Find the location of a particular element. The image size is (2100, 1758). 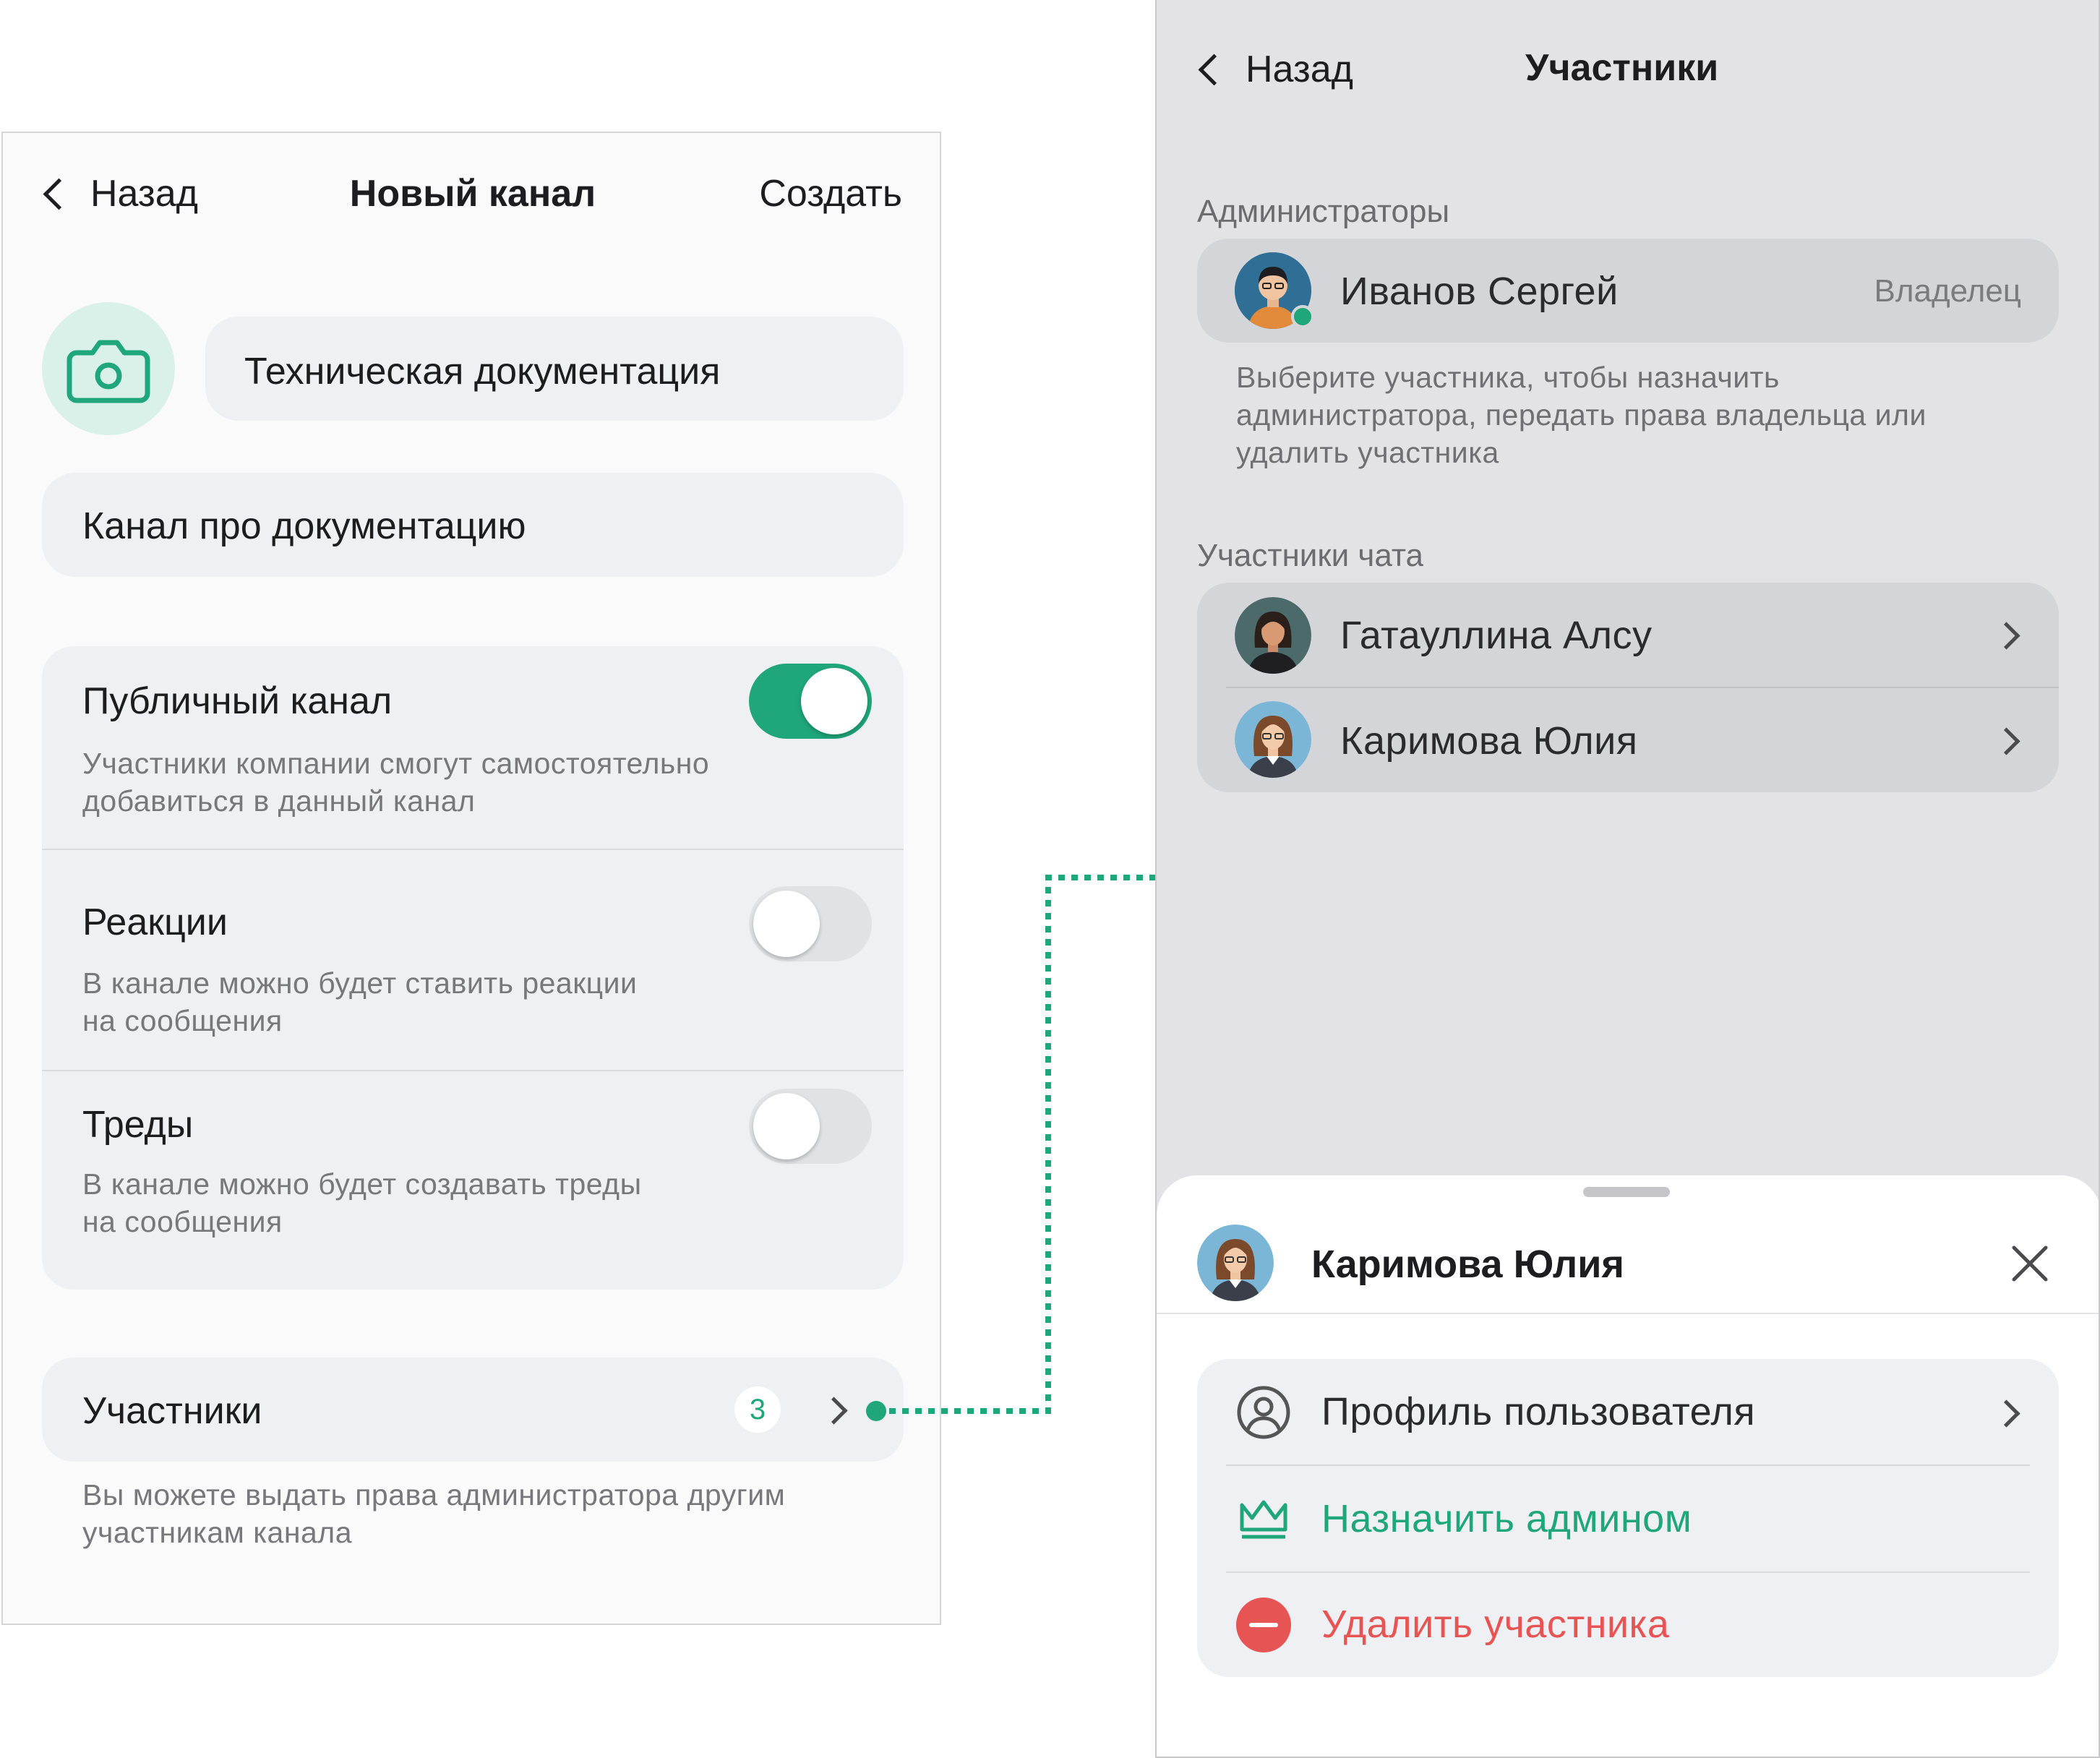

back-button: Назад is located at coordinates (1275, 69).